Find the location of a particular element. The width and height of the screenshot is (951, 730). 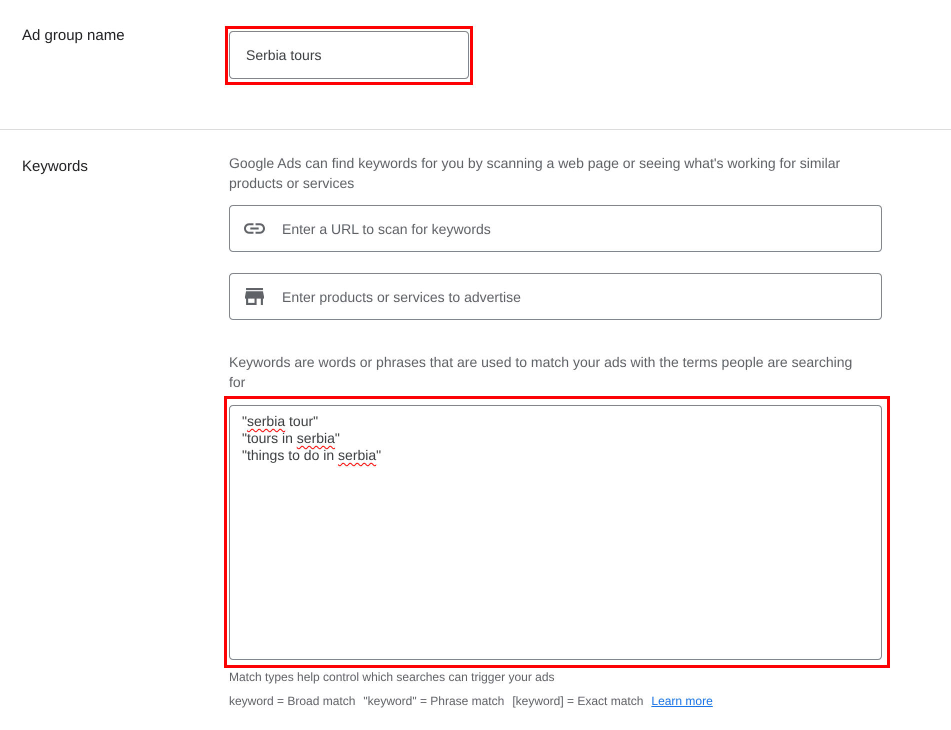

learn-more-link: Learn more is located at coordinates (682, 701).